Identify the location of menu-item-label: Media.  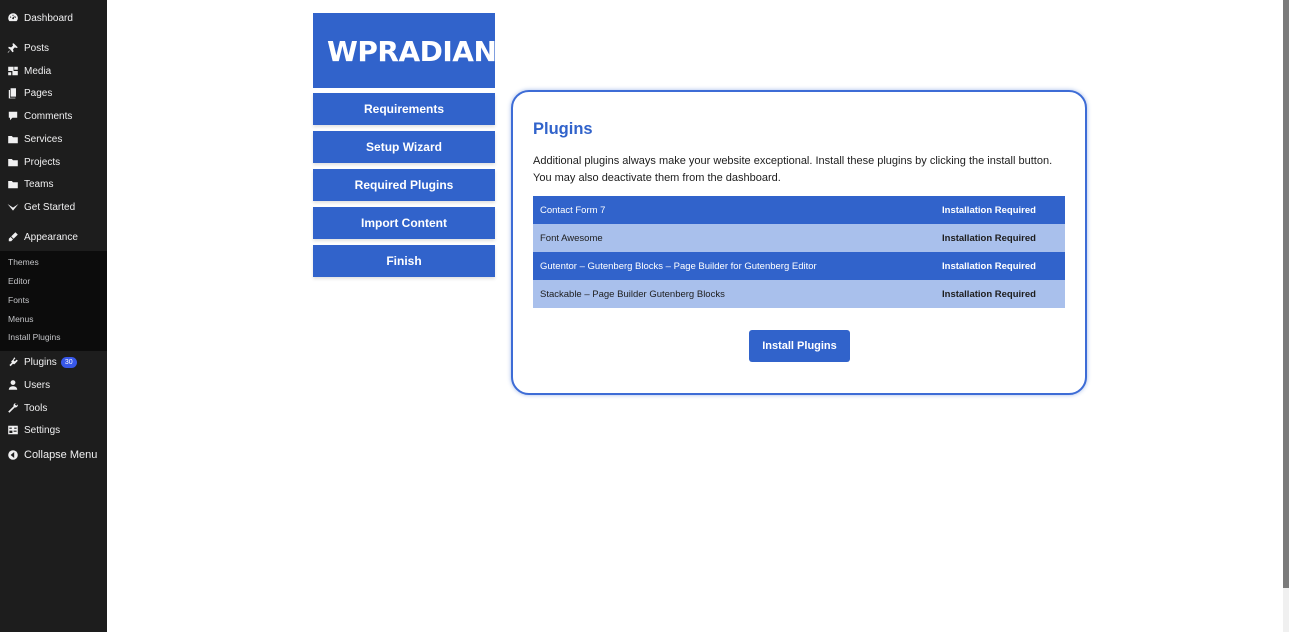
(38, 71).